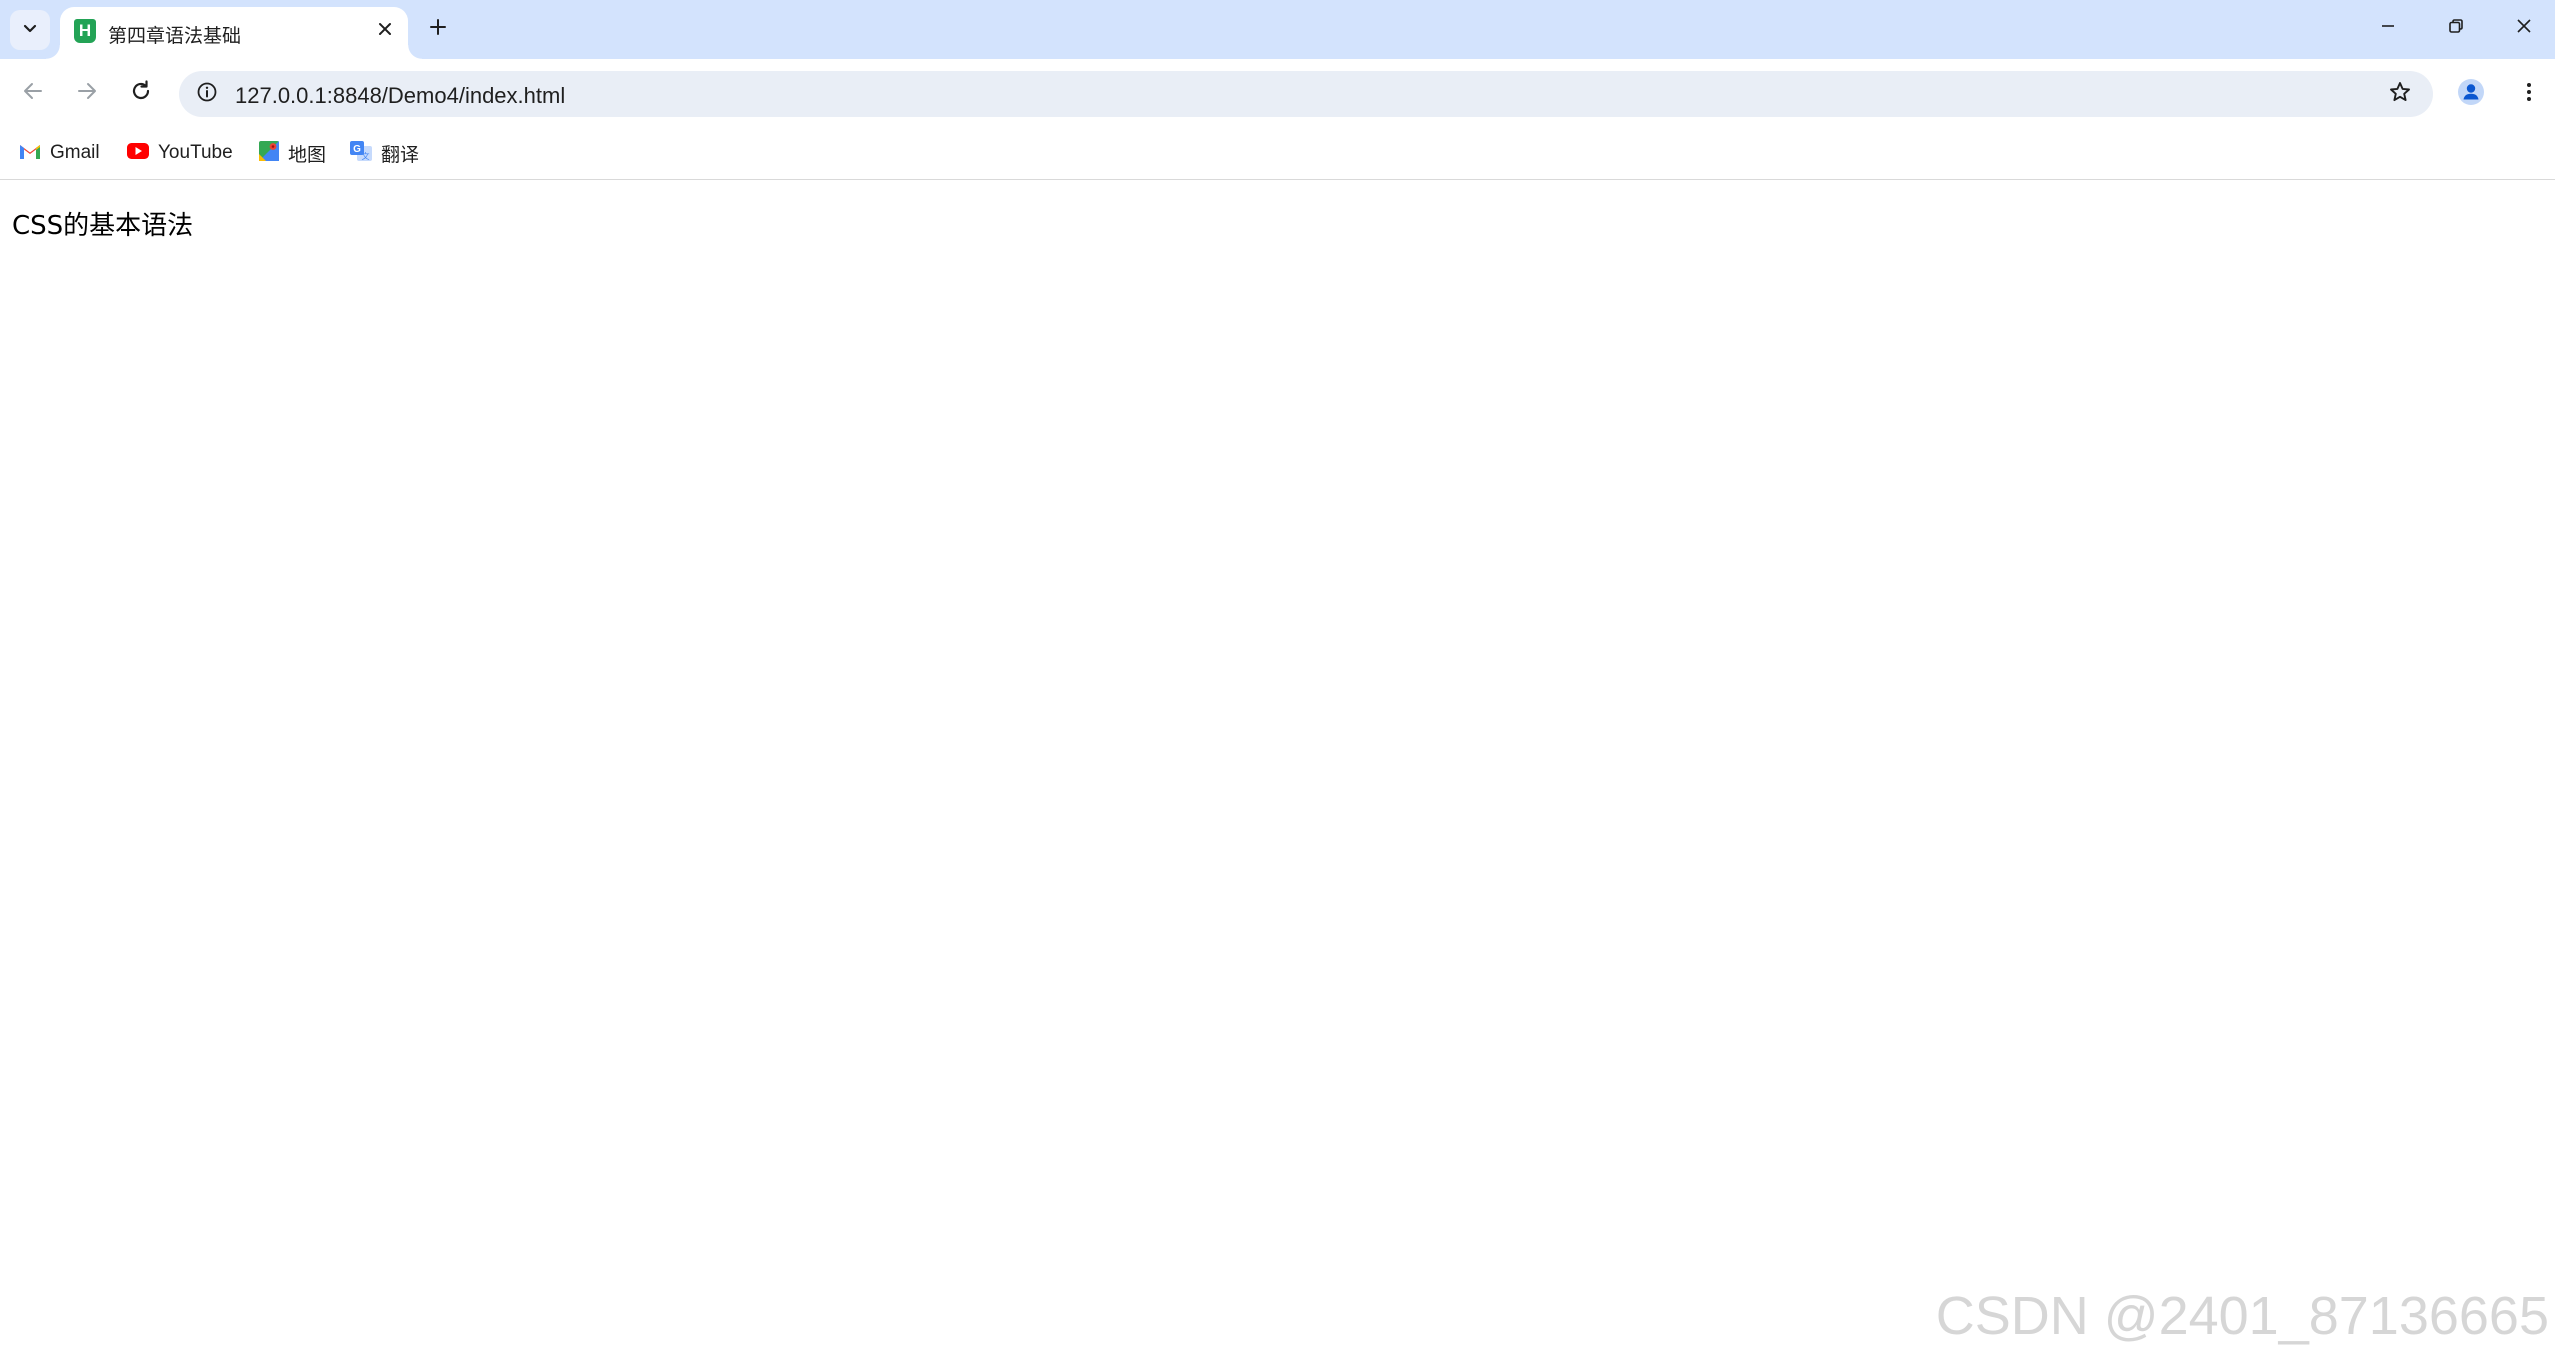 This screenshot has width=2555, height=1359. Describe the element at coordinates (85, 31) in the screenshot. I see `hbuilder-favicon-icon: H` at that location.